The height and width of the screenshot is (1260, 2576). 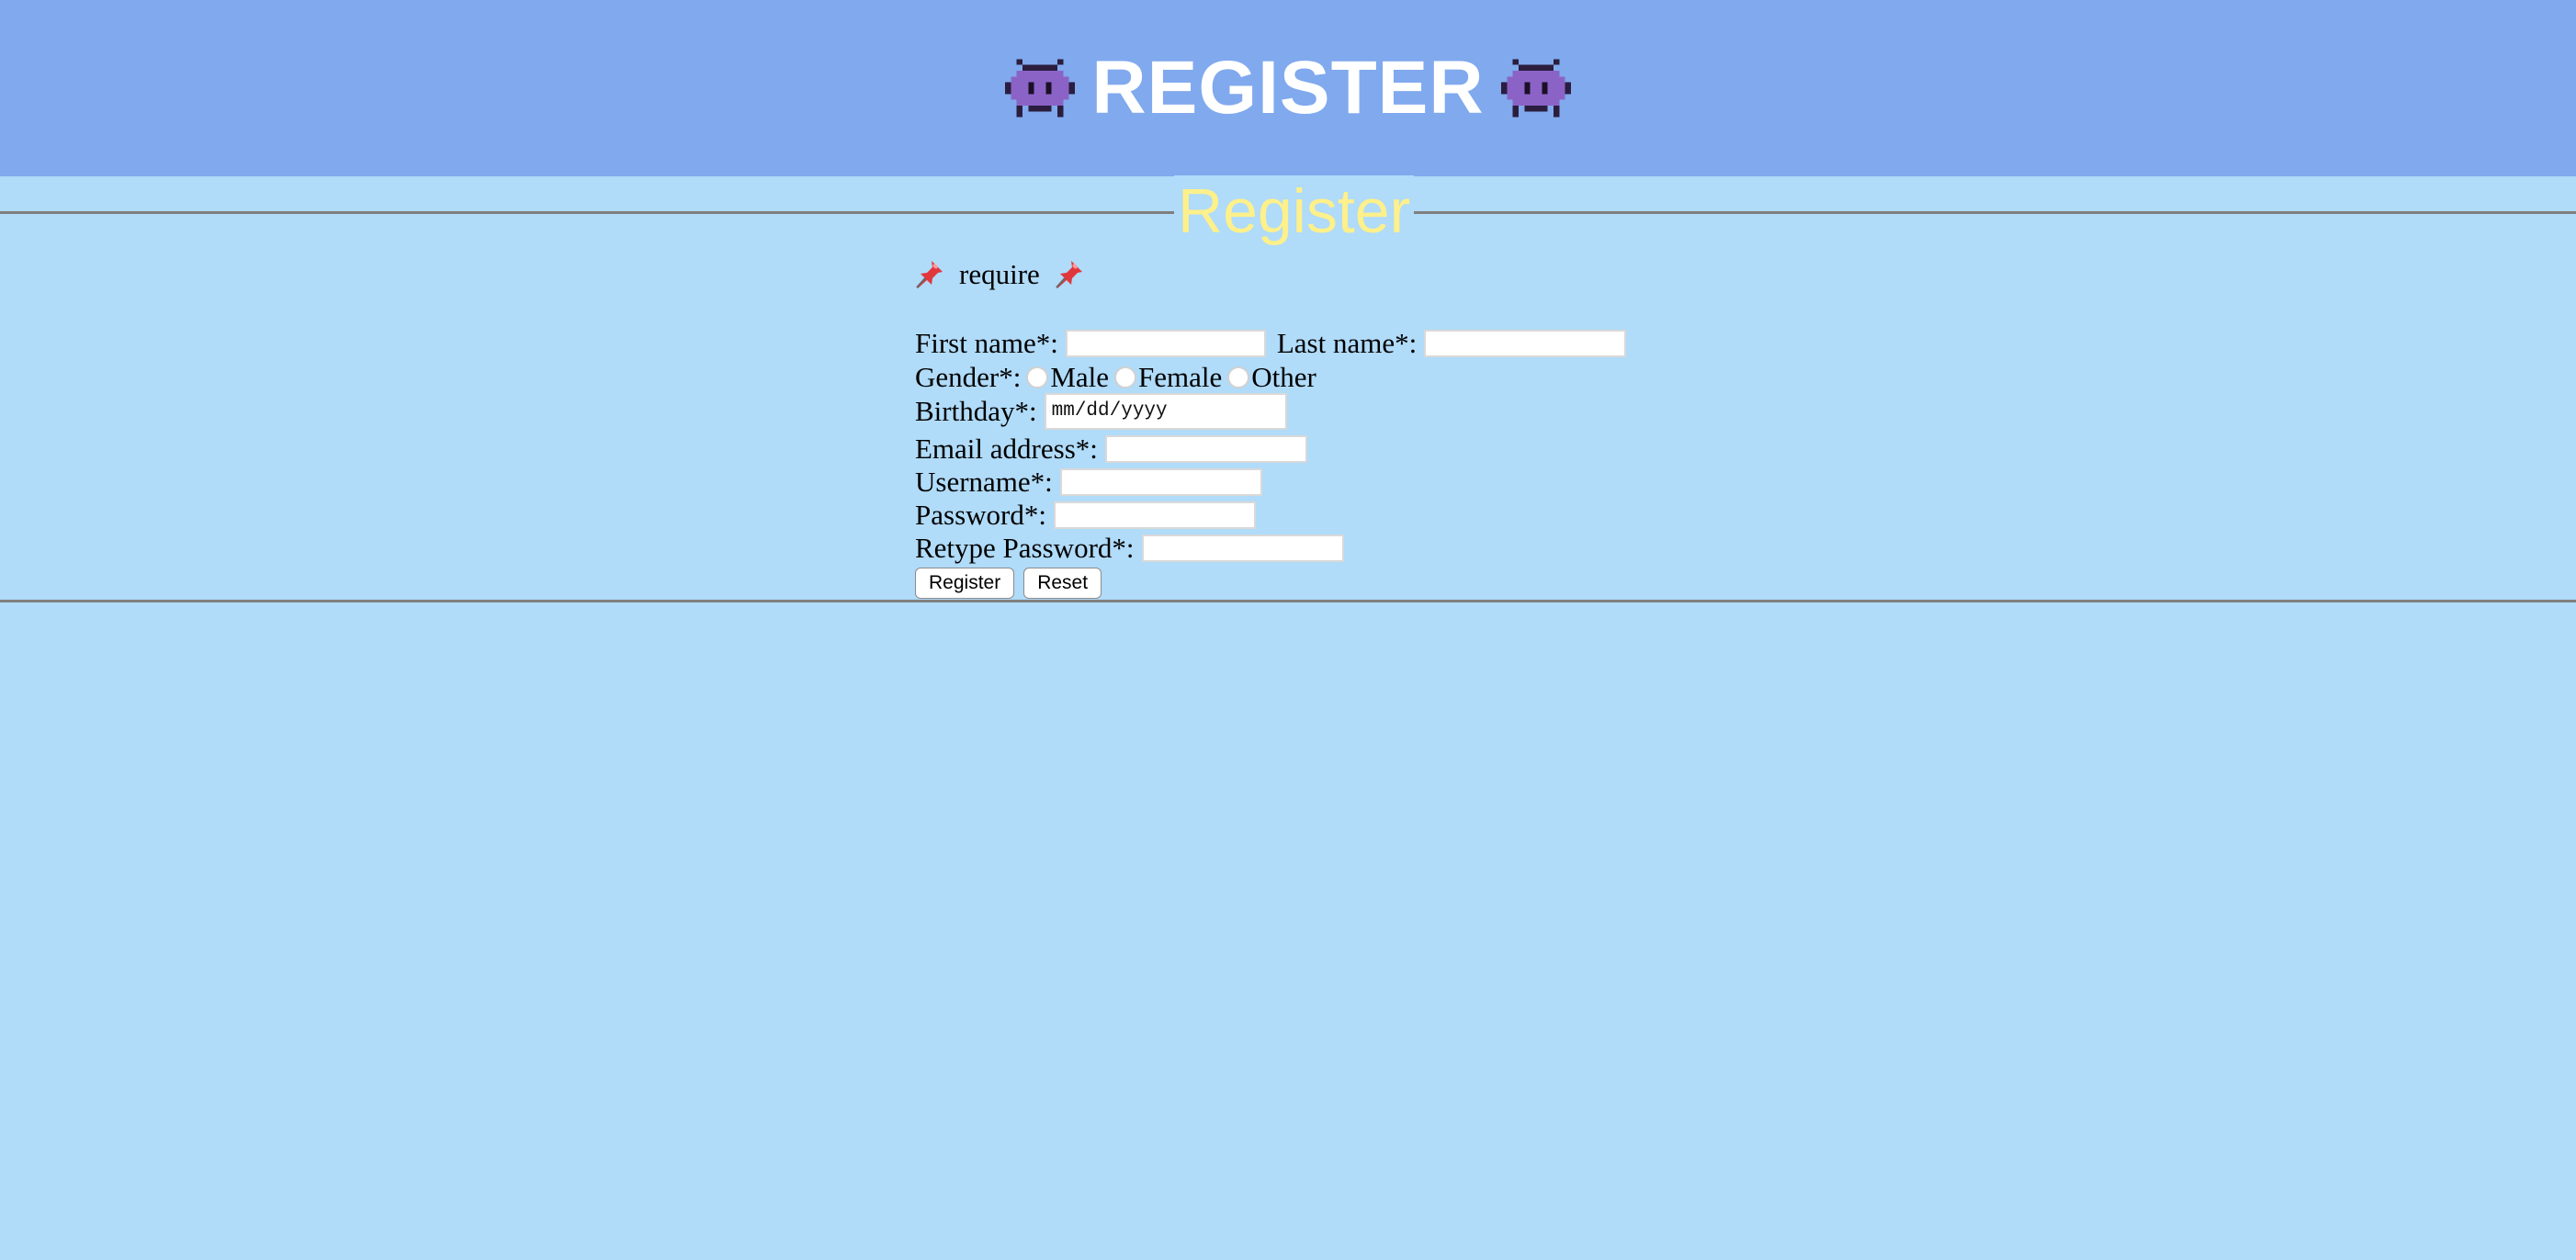 I want to click on page-title: REGISTER, so click(x=1288, y=87).